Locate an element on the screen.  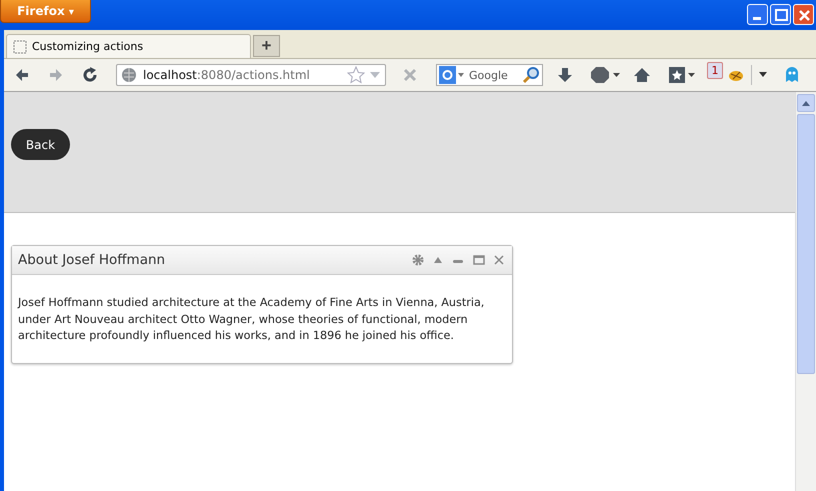
close-icon is located at coordinates (499, 260).